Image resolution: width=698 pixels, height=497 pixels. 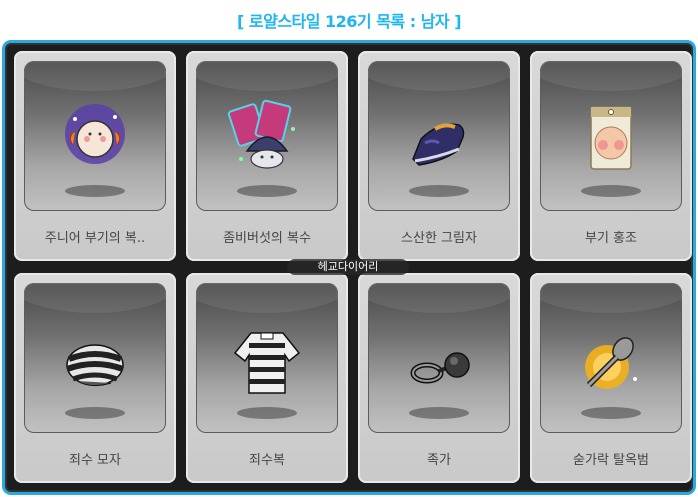 What do you see at coordinates (261, 134) in the screenshot?
I see `zombie-mushroom-revenge-icon` at bounding box center [261, 134].